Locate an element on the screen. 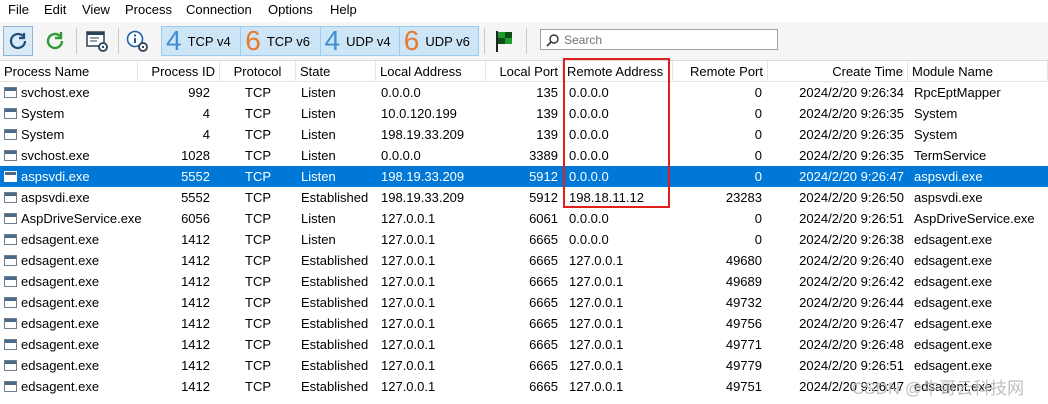 Image resolution: width=1048 pixels, height=404 pixels. udp-v6-toggle: 6 UDP v6 is located at coordinates (439, 41).